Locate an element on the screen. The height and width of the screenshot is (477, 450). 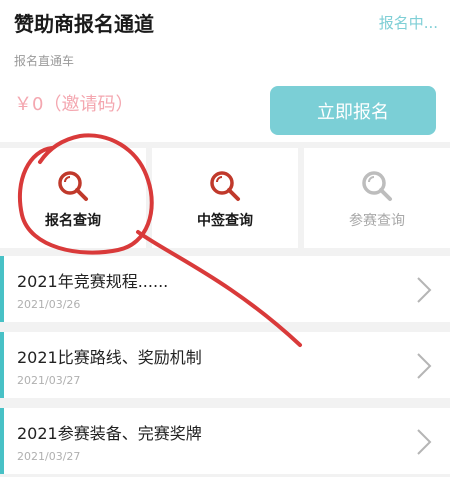
price-label: ￥0（邀请码） is located at coordinates (74, 104).